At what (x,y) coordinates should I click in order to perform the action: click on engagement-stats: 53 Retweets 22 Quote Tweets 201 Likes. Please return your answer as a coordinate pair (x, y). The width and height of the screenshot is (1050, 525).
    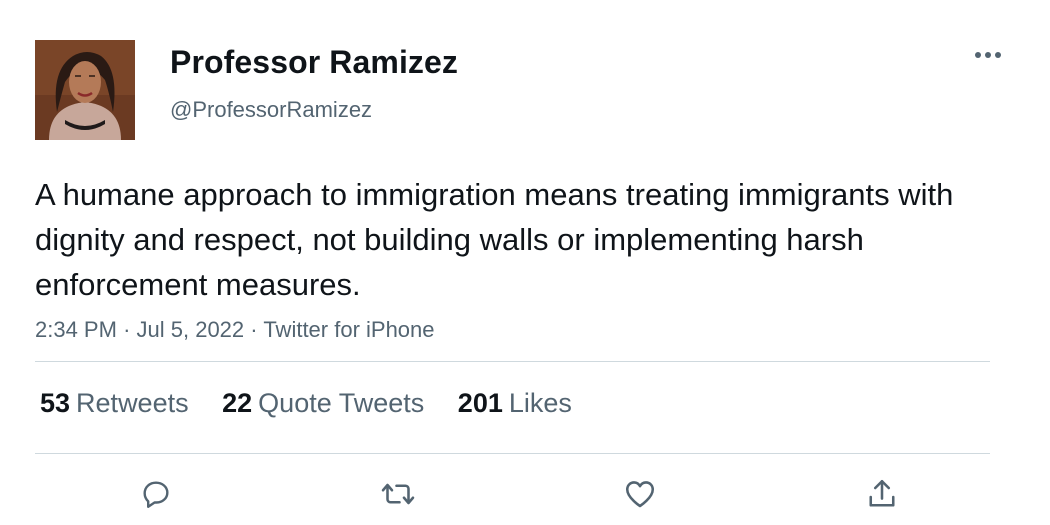
    Looking at the image, I should click on (319, 403).